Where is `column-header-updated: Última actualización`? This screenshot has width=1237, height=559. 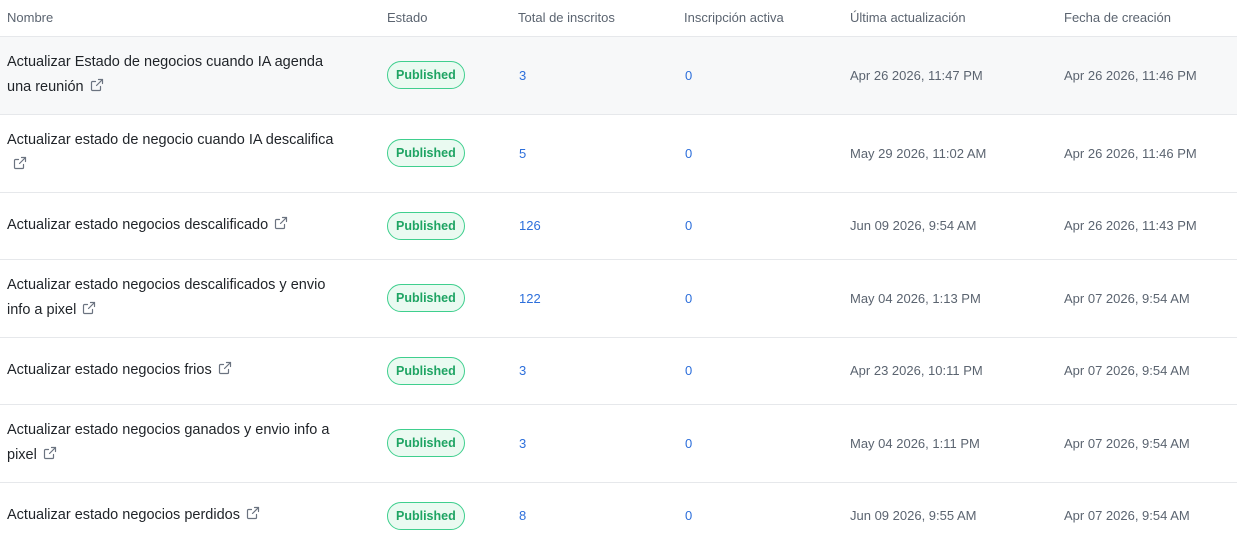 column-header-updated: Última actualización is located at coordinates (950, 18).